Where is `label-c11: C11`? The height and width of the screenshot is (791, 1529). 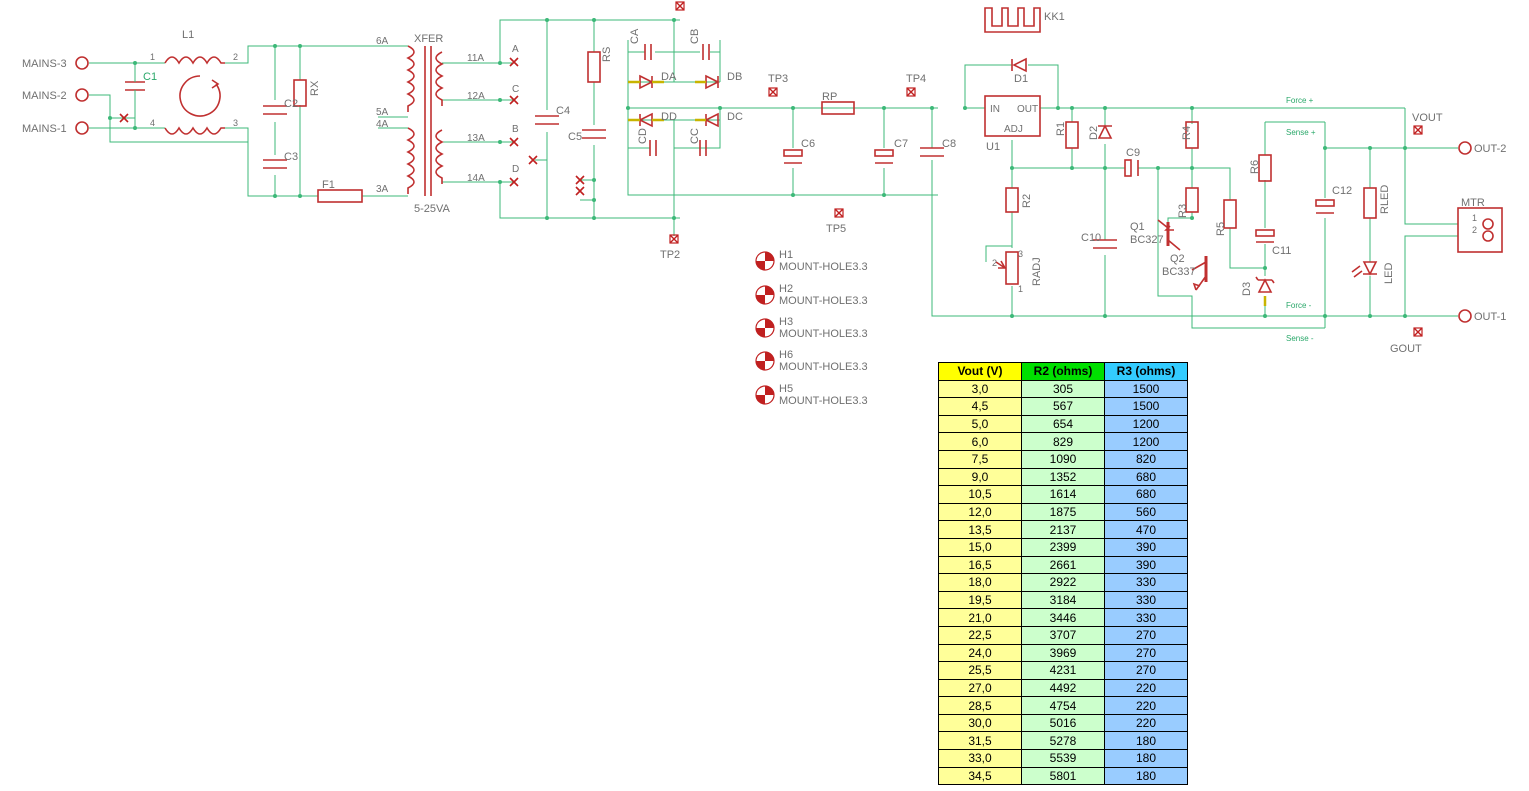
label-c11: C11 is located at coordinates (1281, 251).